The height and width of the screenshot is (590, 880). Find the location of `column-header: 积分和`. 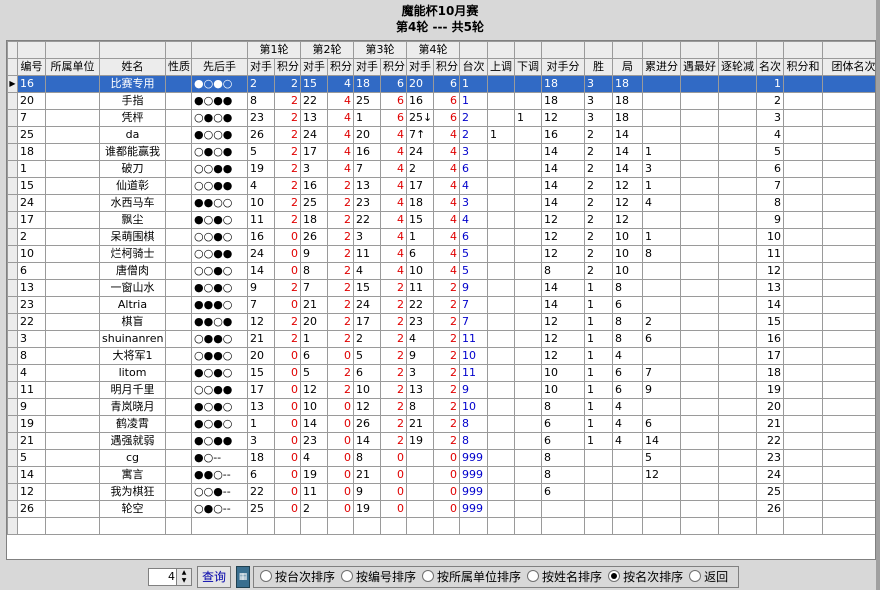

column-header: 积分和 is located at coordinates (803, 67).